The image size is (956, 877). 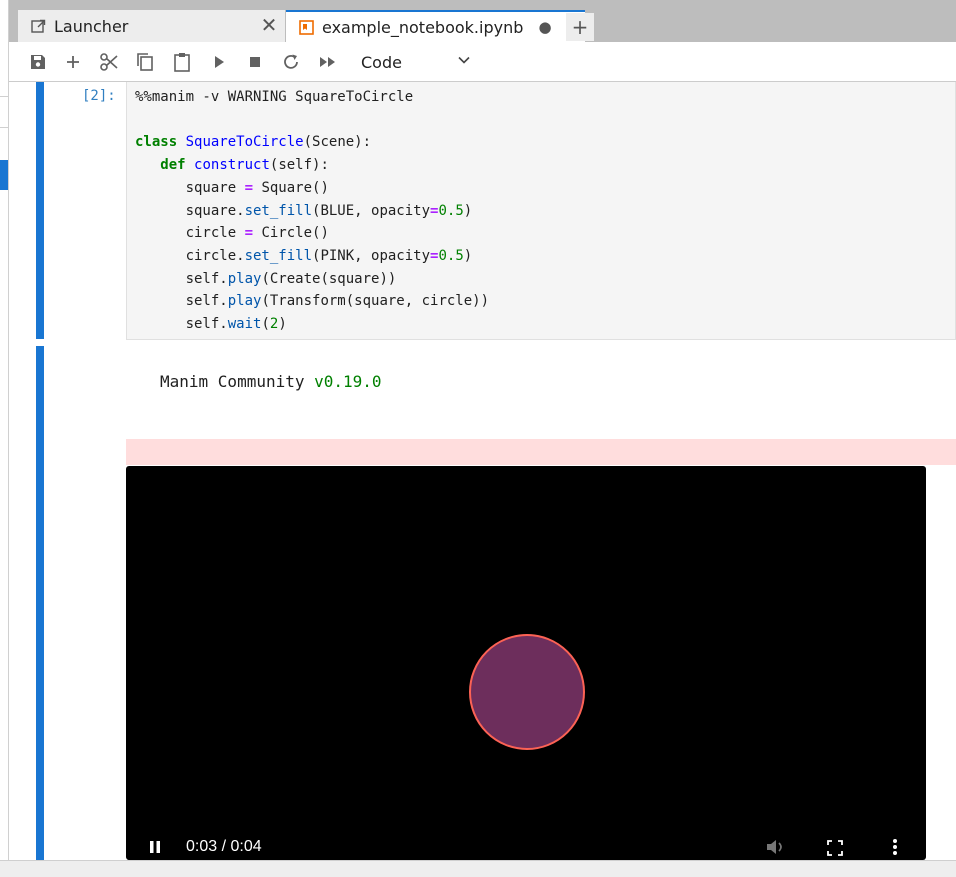 I want to click on launcher-icon, so click(x=38, y=26).